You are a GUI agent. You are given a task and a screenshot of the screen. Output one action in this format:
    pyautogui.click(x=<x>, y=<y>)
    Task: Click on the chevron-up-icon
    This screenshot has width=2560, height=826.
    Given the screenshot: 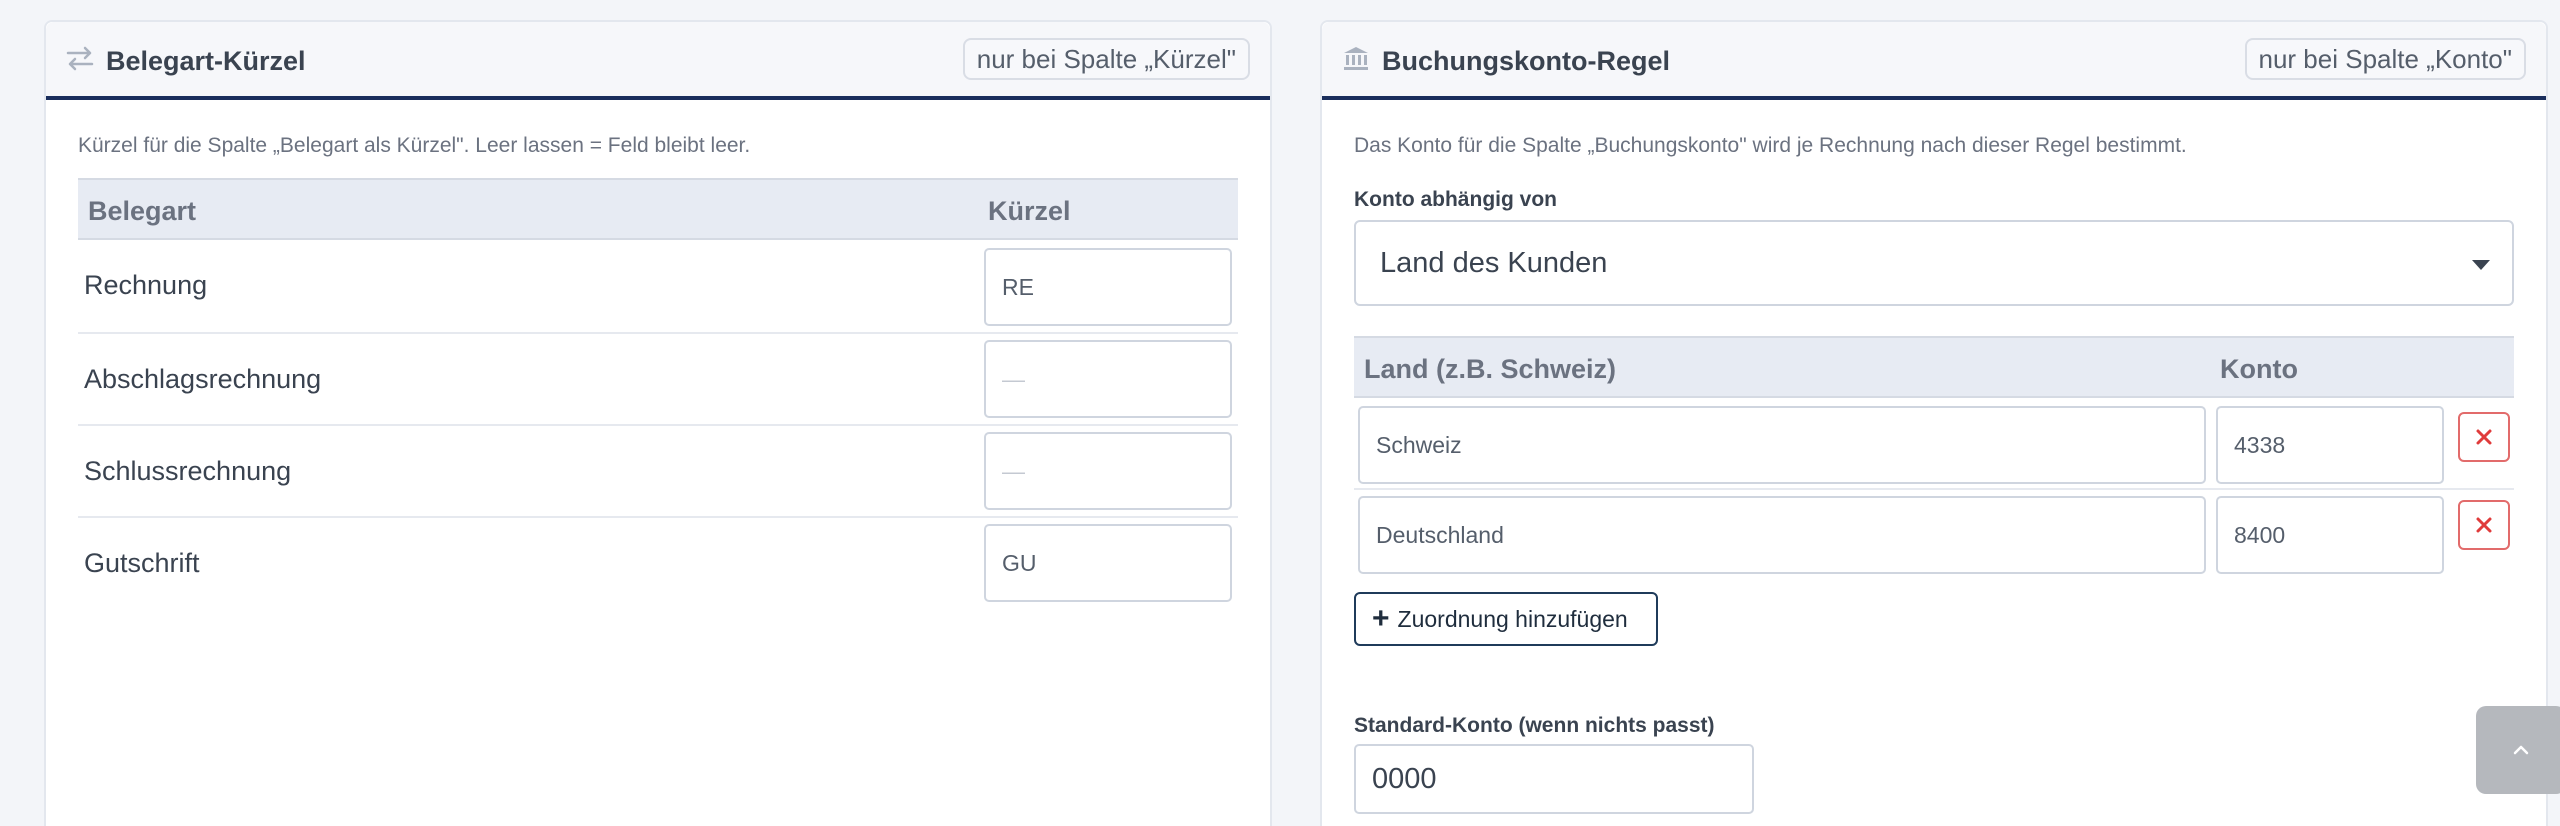 What is the action you would take?
    pyautogui.click(x=2521, y=750)
    